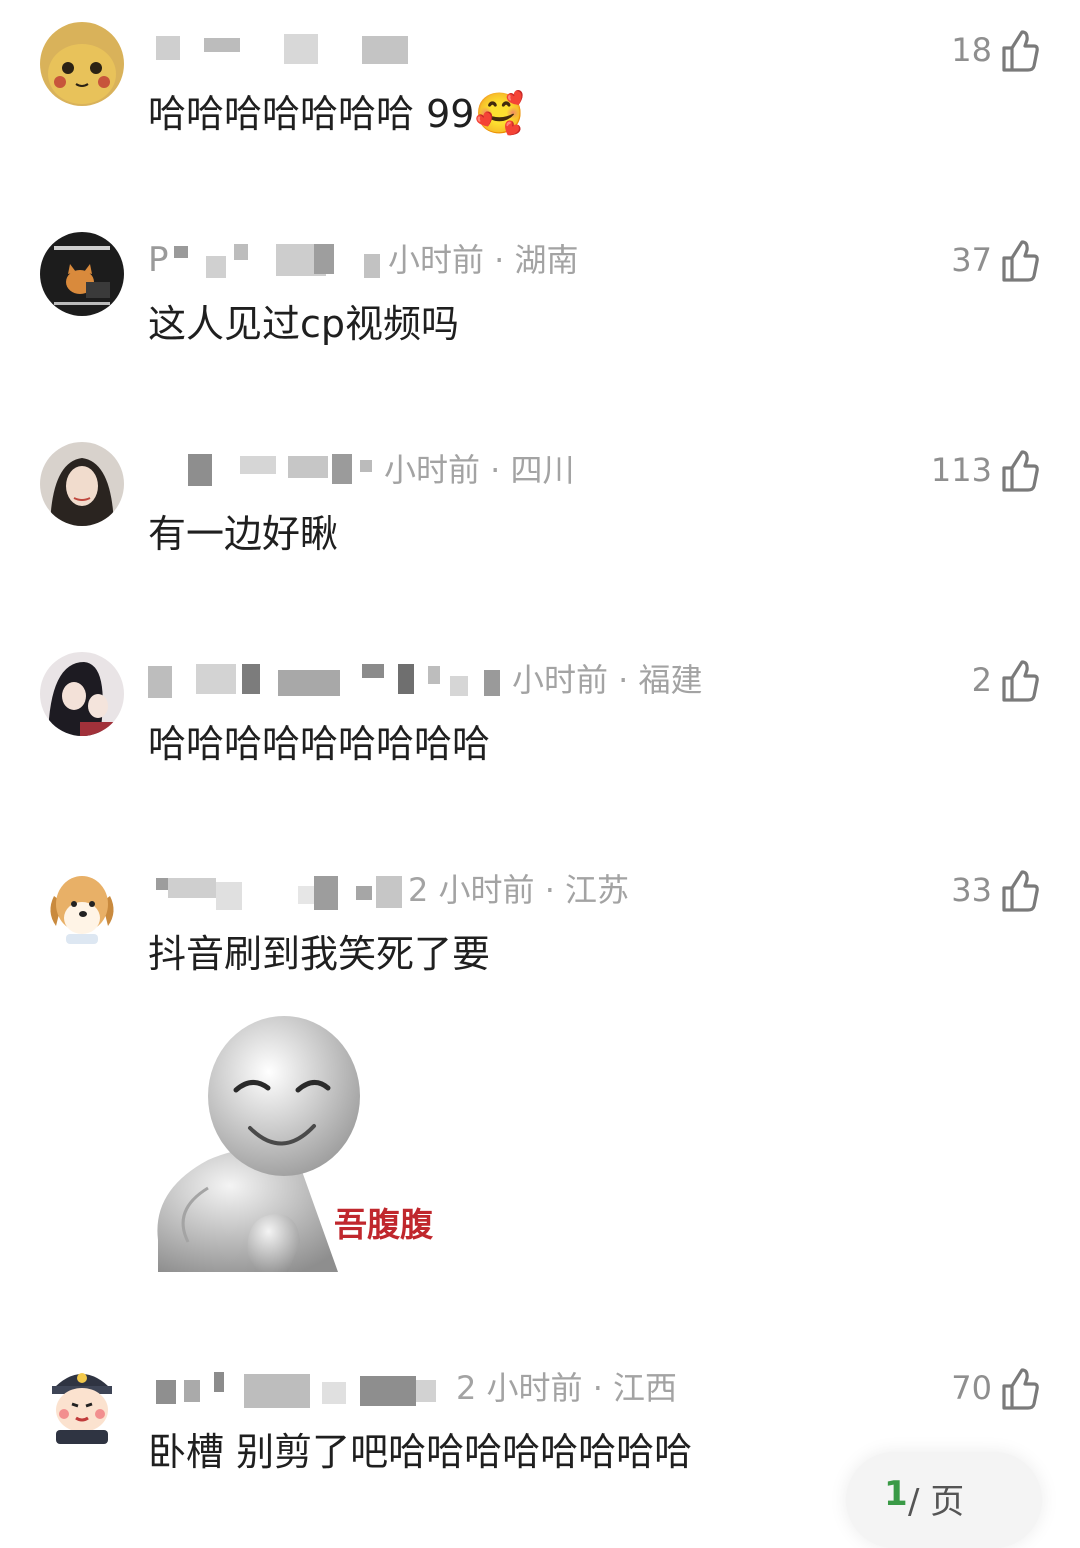  I want to click on pikachu-avatar-icon, so click(82, 64).